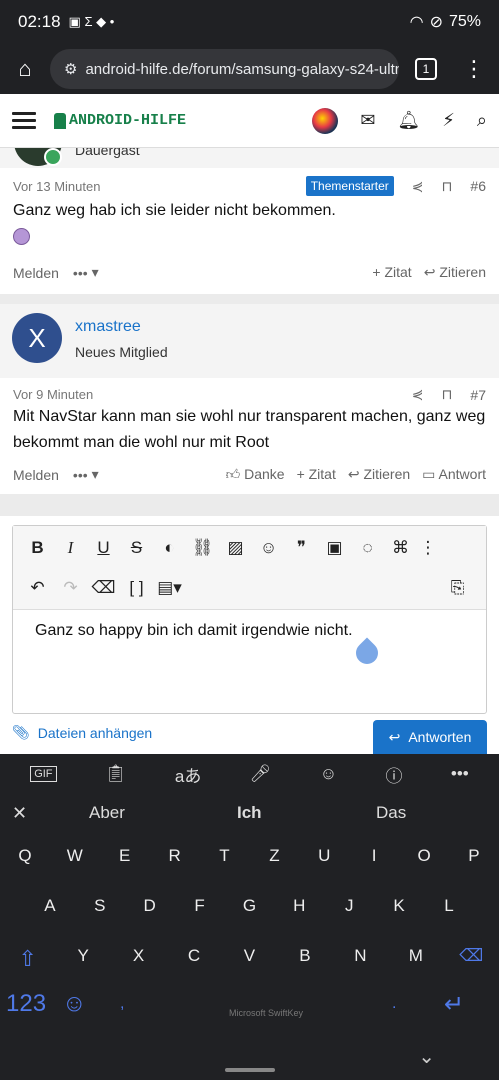 The image size is (499, 1080). I want to click on mail-icon: ✉, so click(367, 120).